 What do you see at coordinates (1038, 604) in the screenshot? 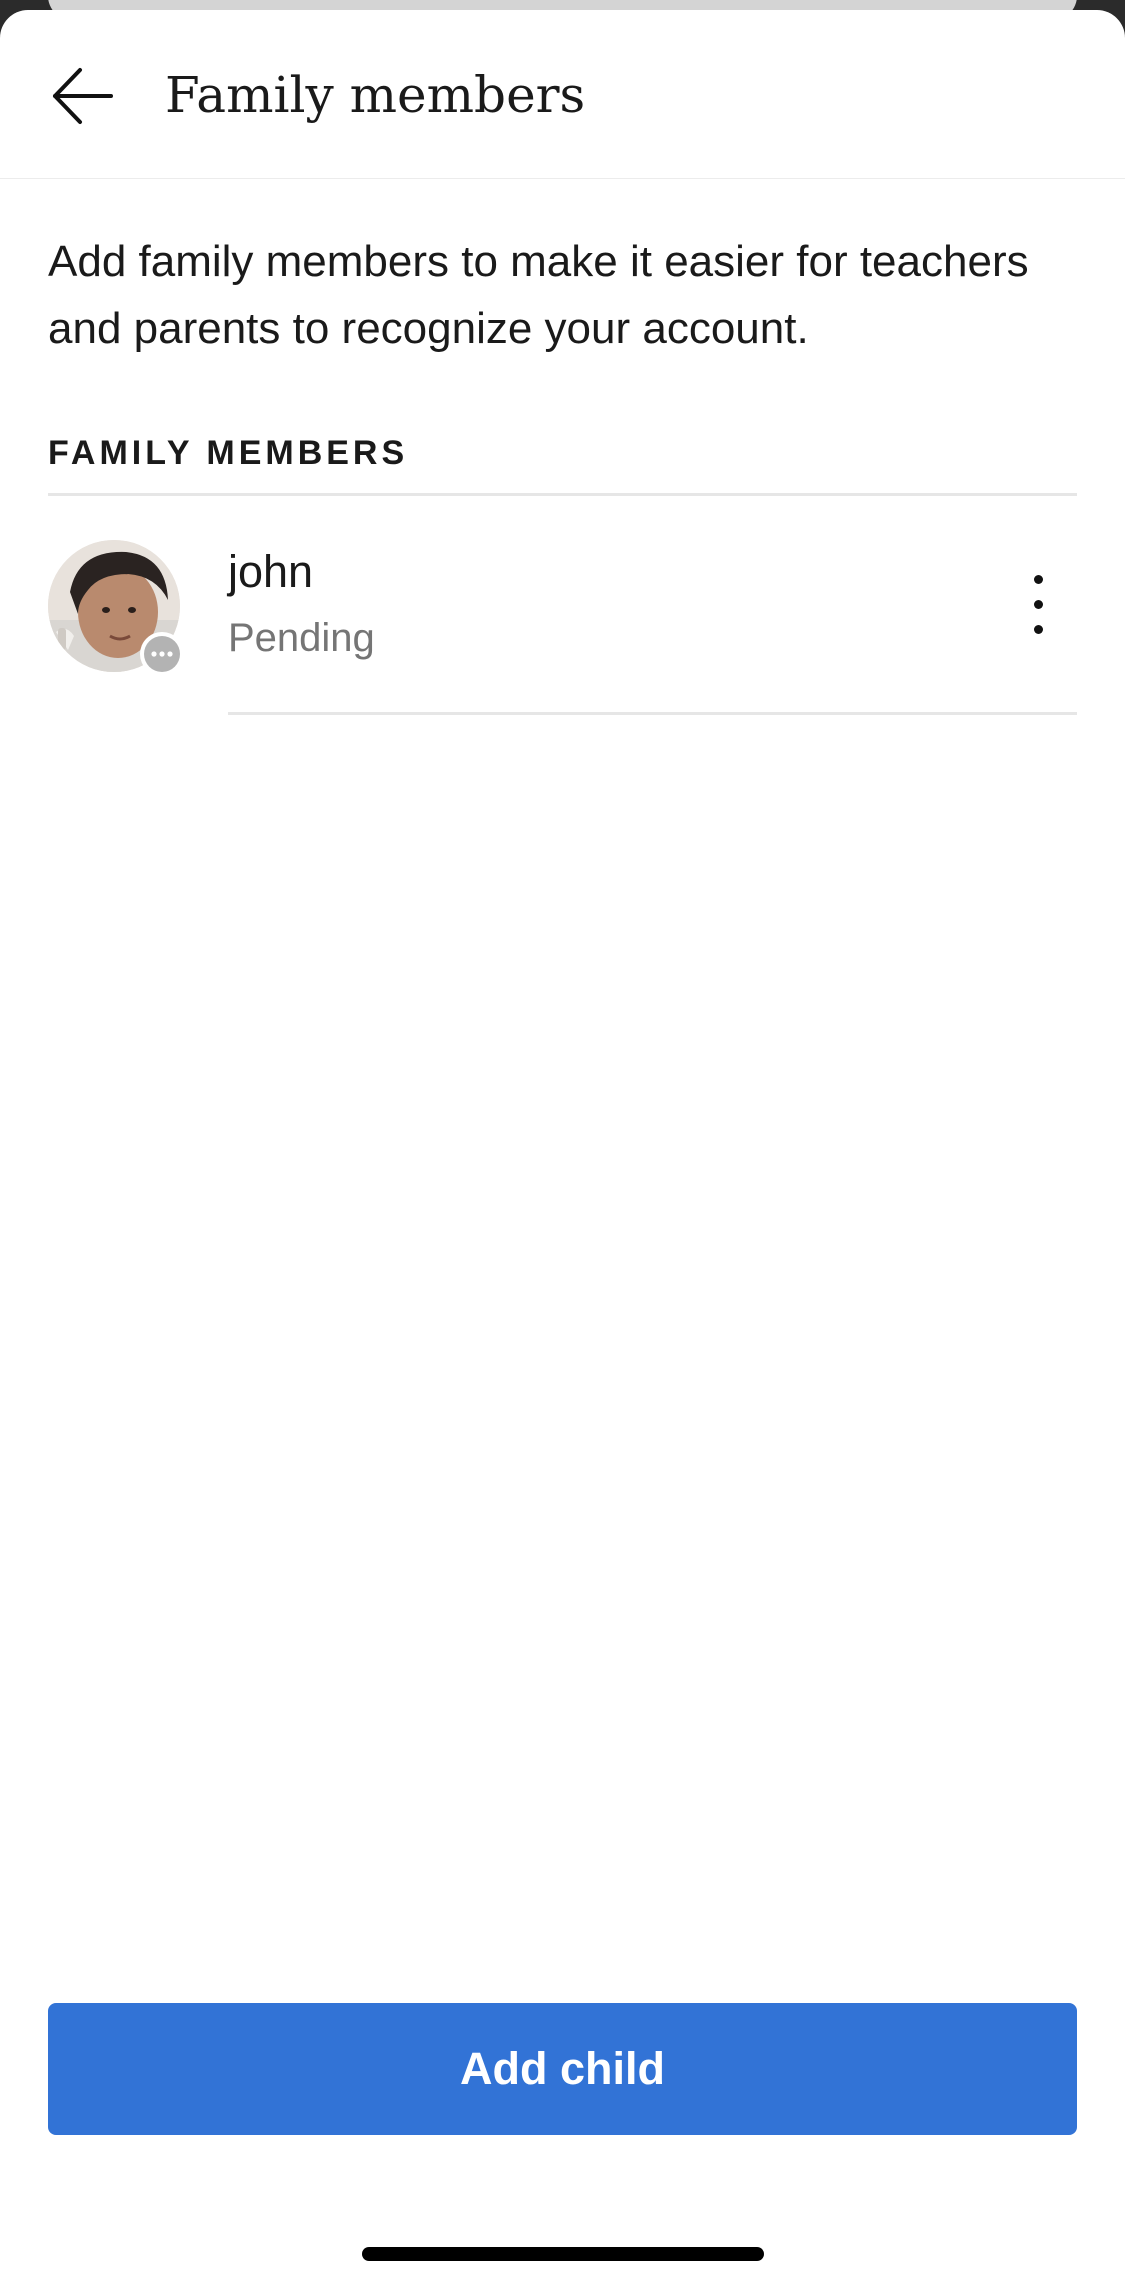
I see `more-vertical-icon` at bounding box center [1038, 604].